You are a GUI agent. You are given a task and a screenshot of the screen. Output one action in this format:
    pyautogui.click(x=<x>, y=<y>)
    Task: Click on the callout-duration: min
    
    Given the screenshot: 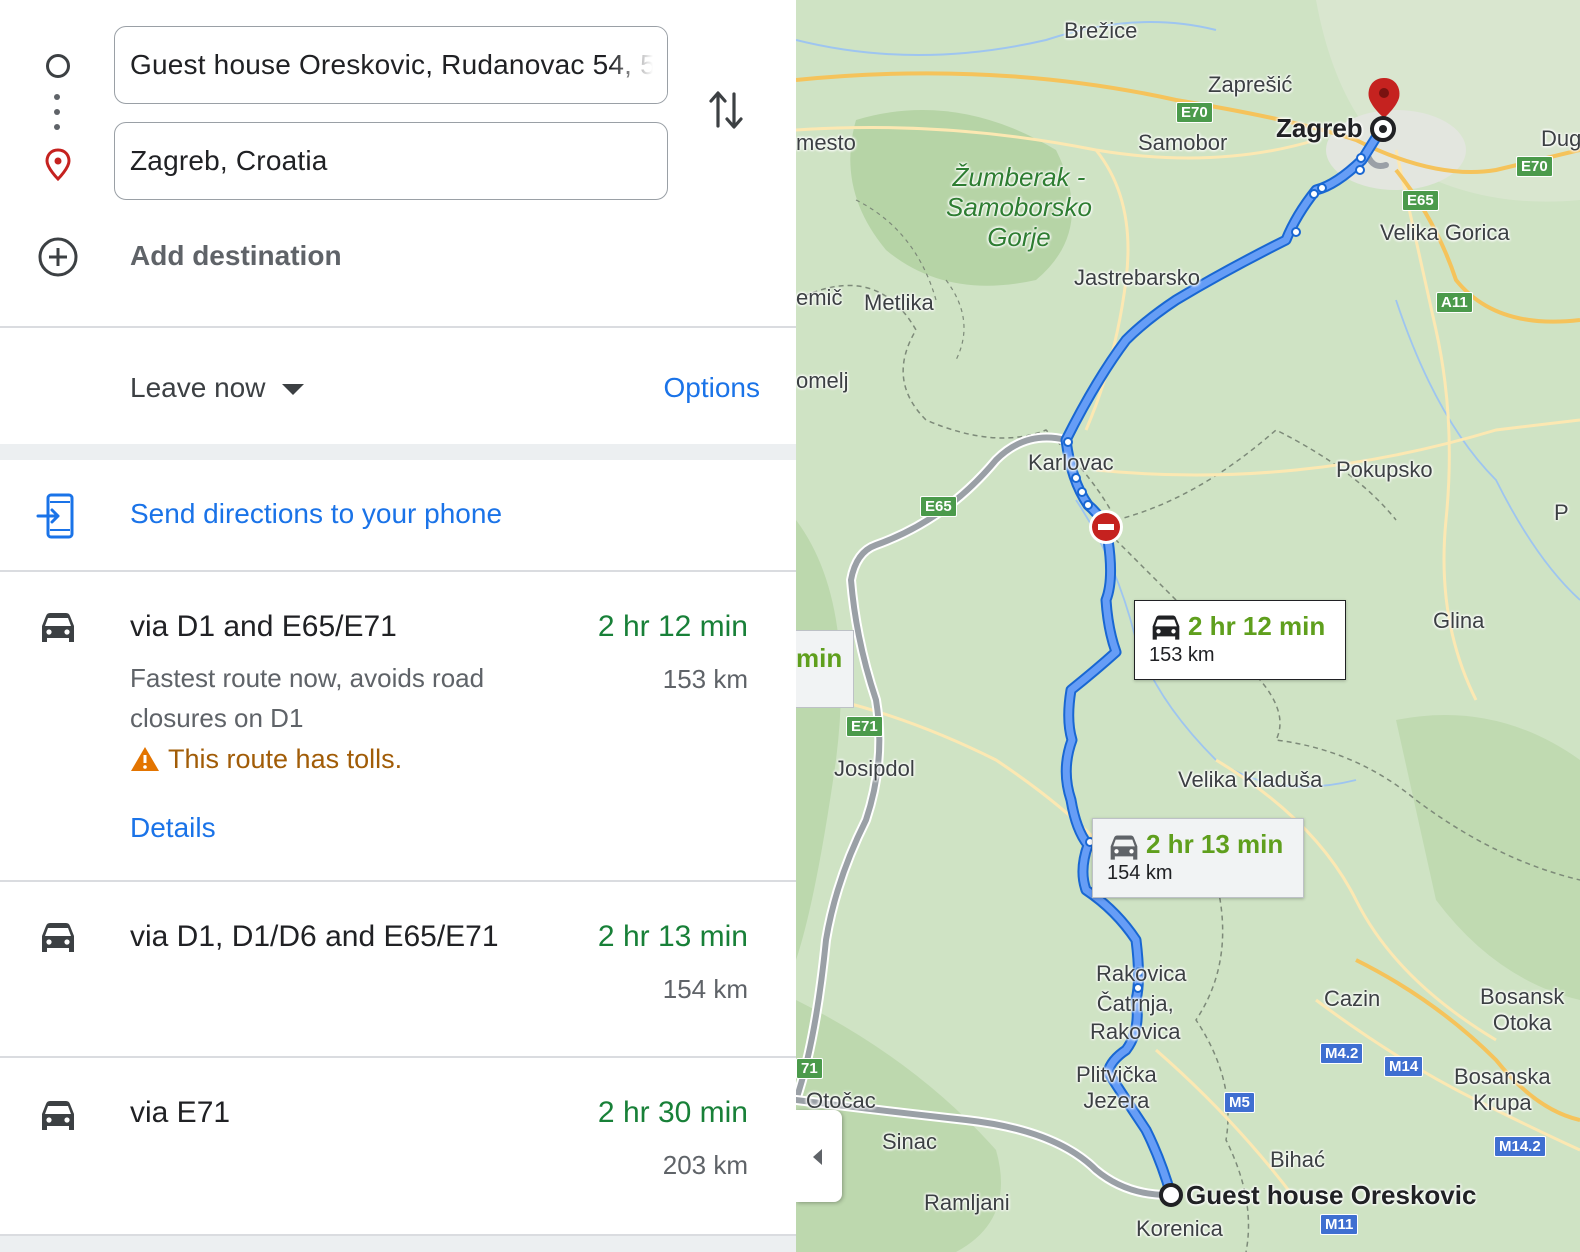 What is the action you would take?
    pyautogui.click(x=819, y=658)
    